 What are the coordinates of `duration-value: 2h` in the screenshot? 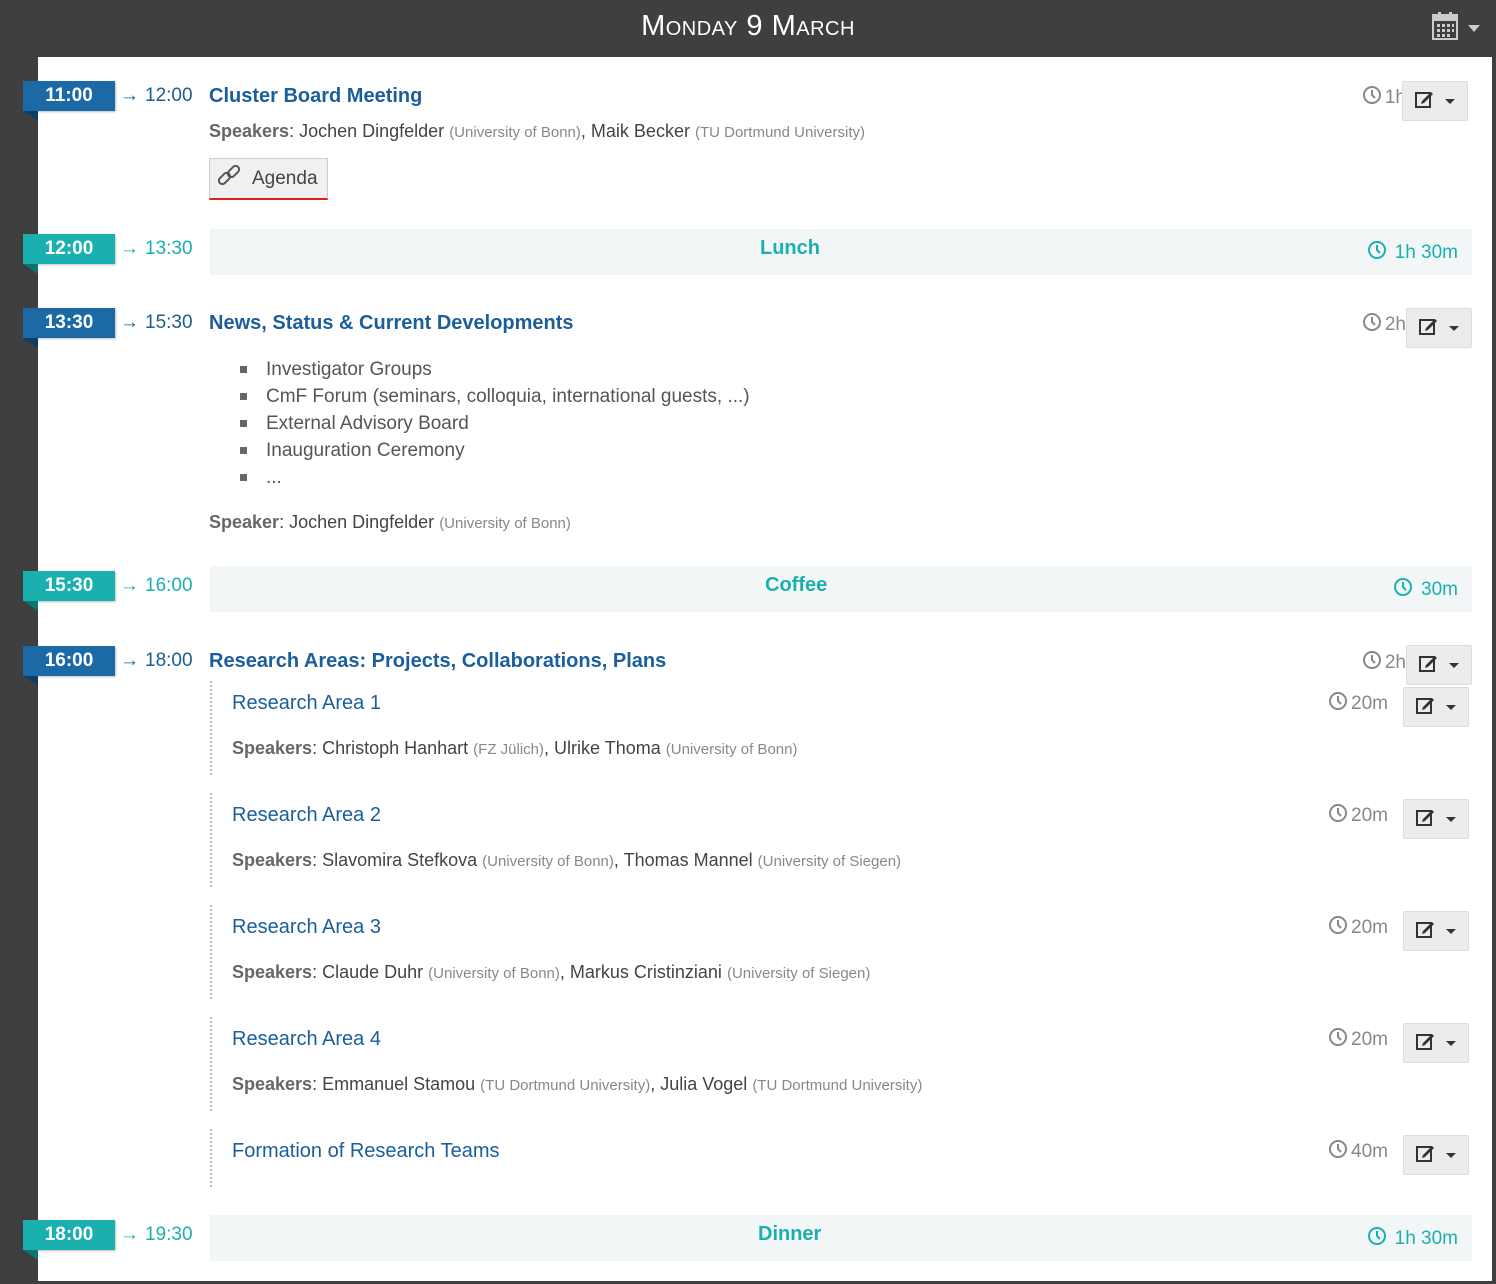 It's located at (1395, 662).